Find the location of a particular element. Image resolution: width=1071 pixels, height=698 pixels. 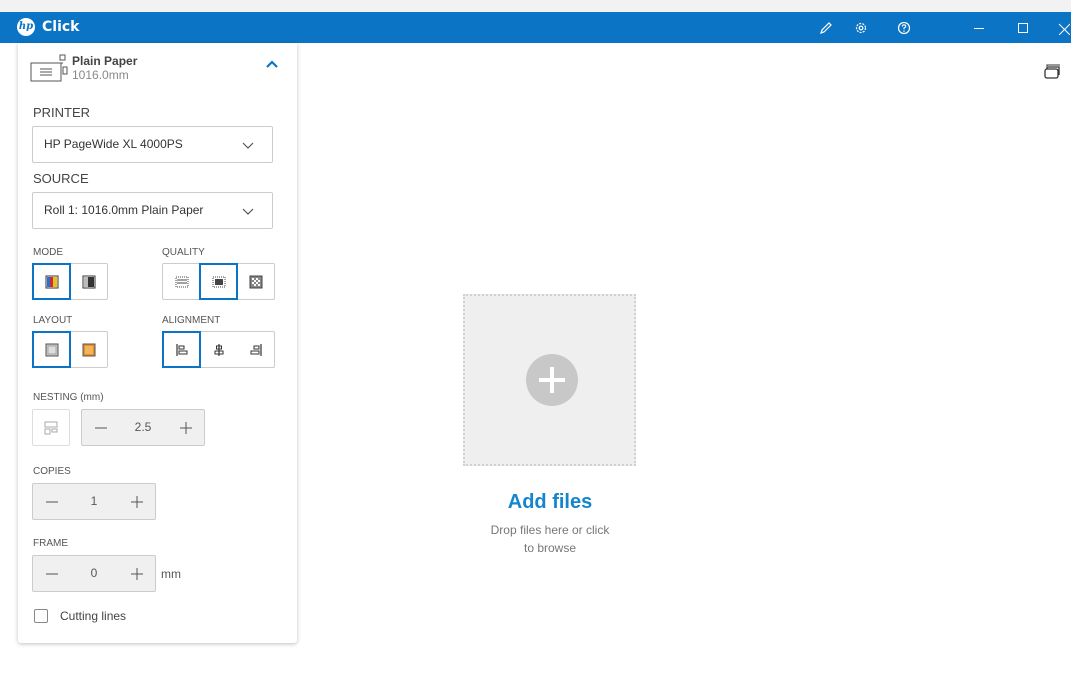

nesting-increase-button is located at coordinates (185, 427).